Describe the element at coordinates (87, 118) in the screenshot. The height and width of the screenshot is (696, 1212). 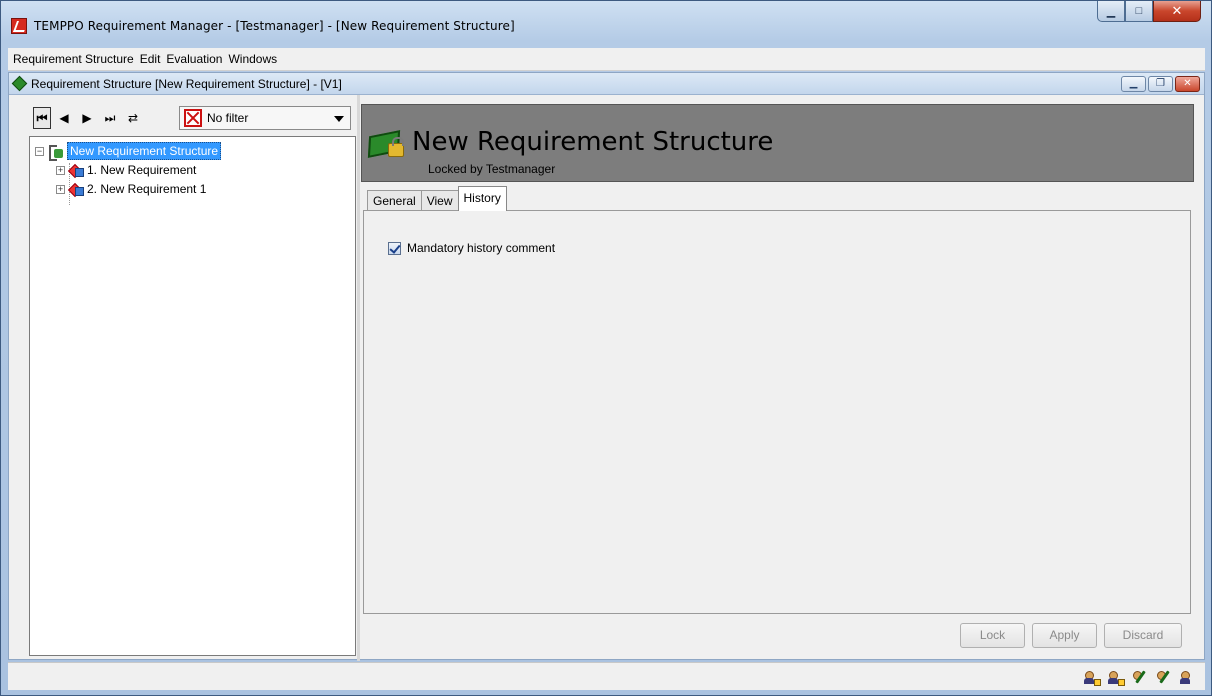
I see `next-icon: ▶` at that location.